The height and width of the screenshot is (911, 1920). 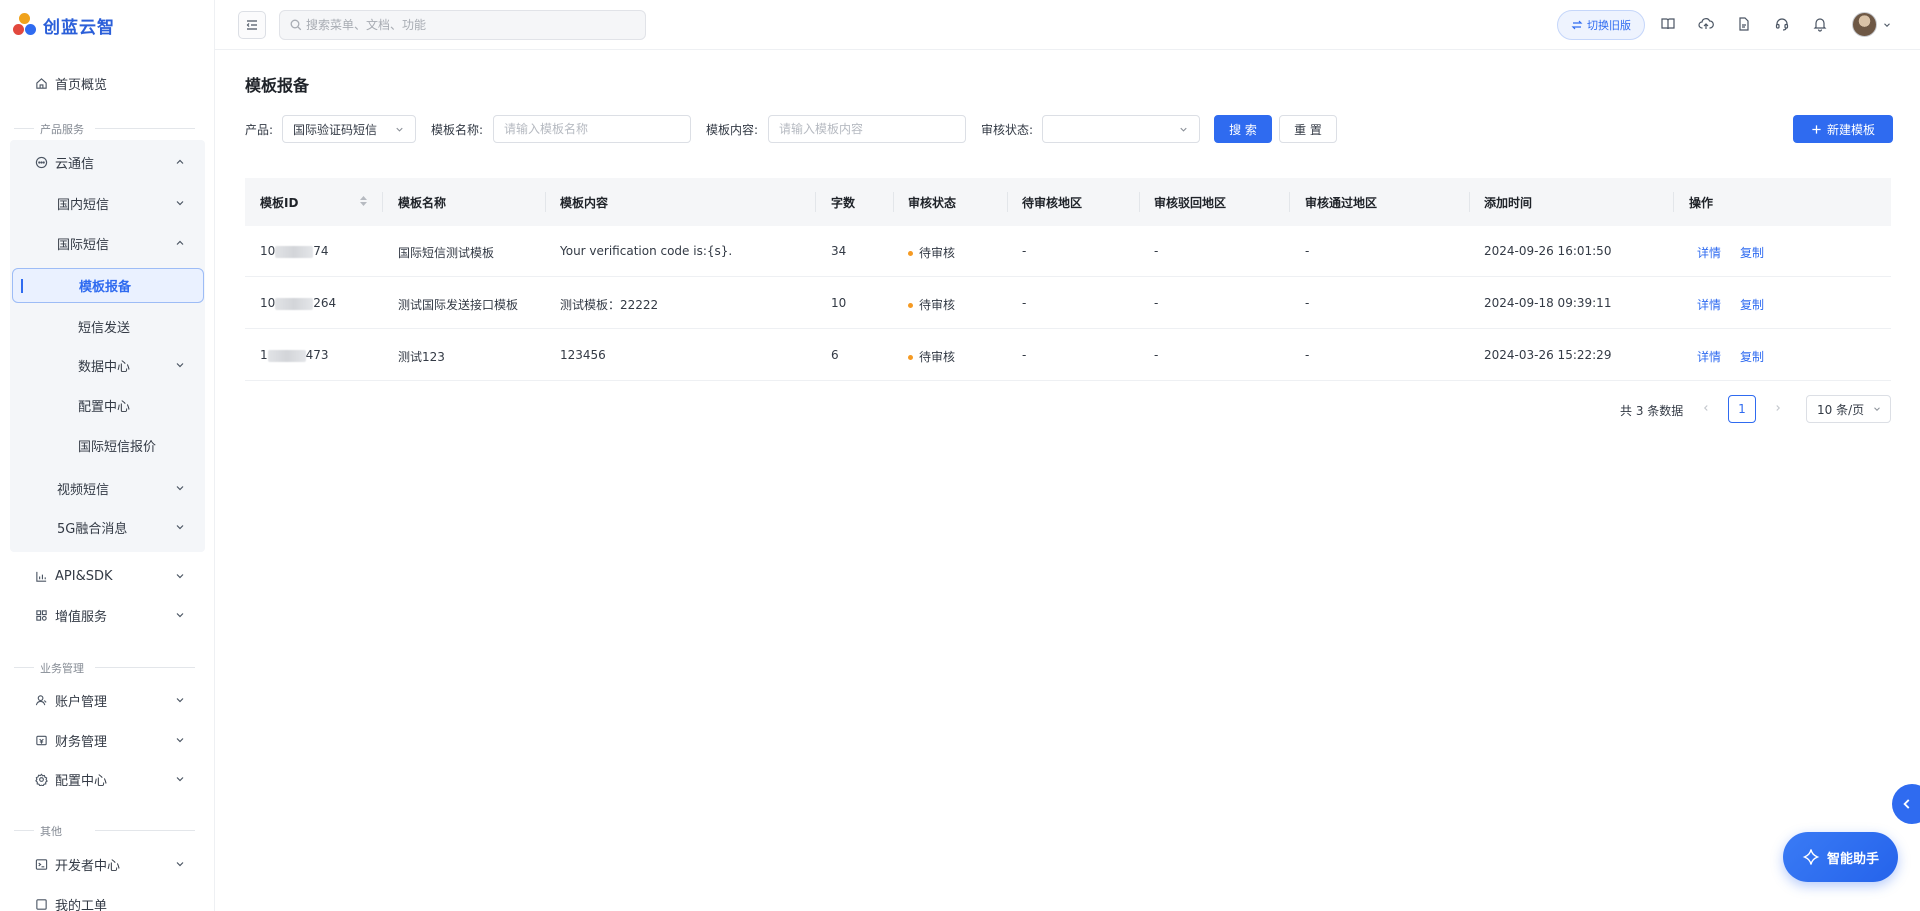 I want to click on sort-icon, so click(x=363, y=201).